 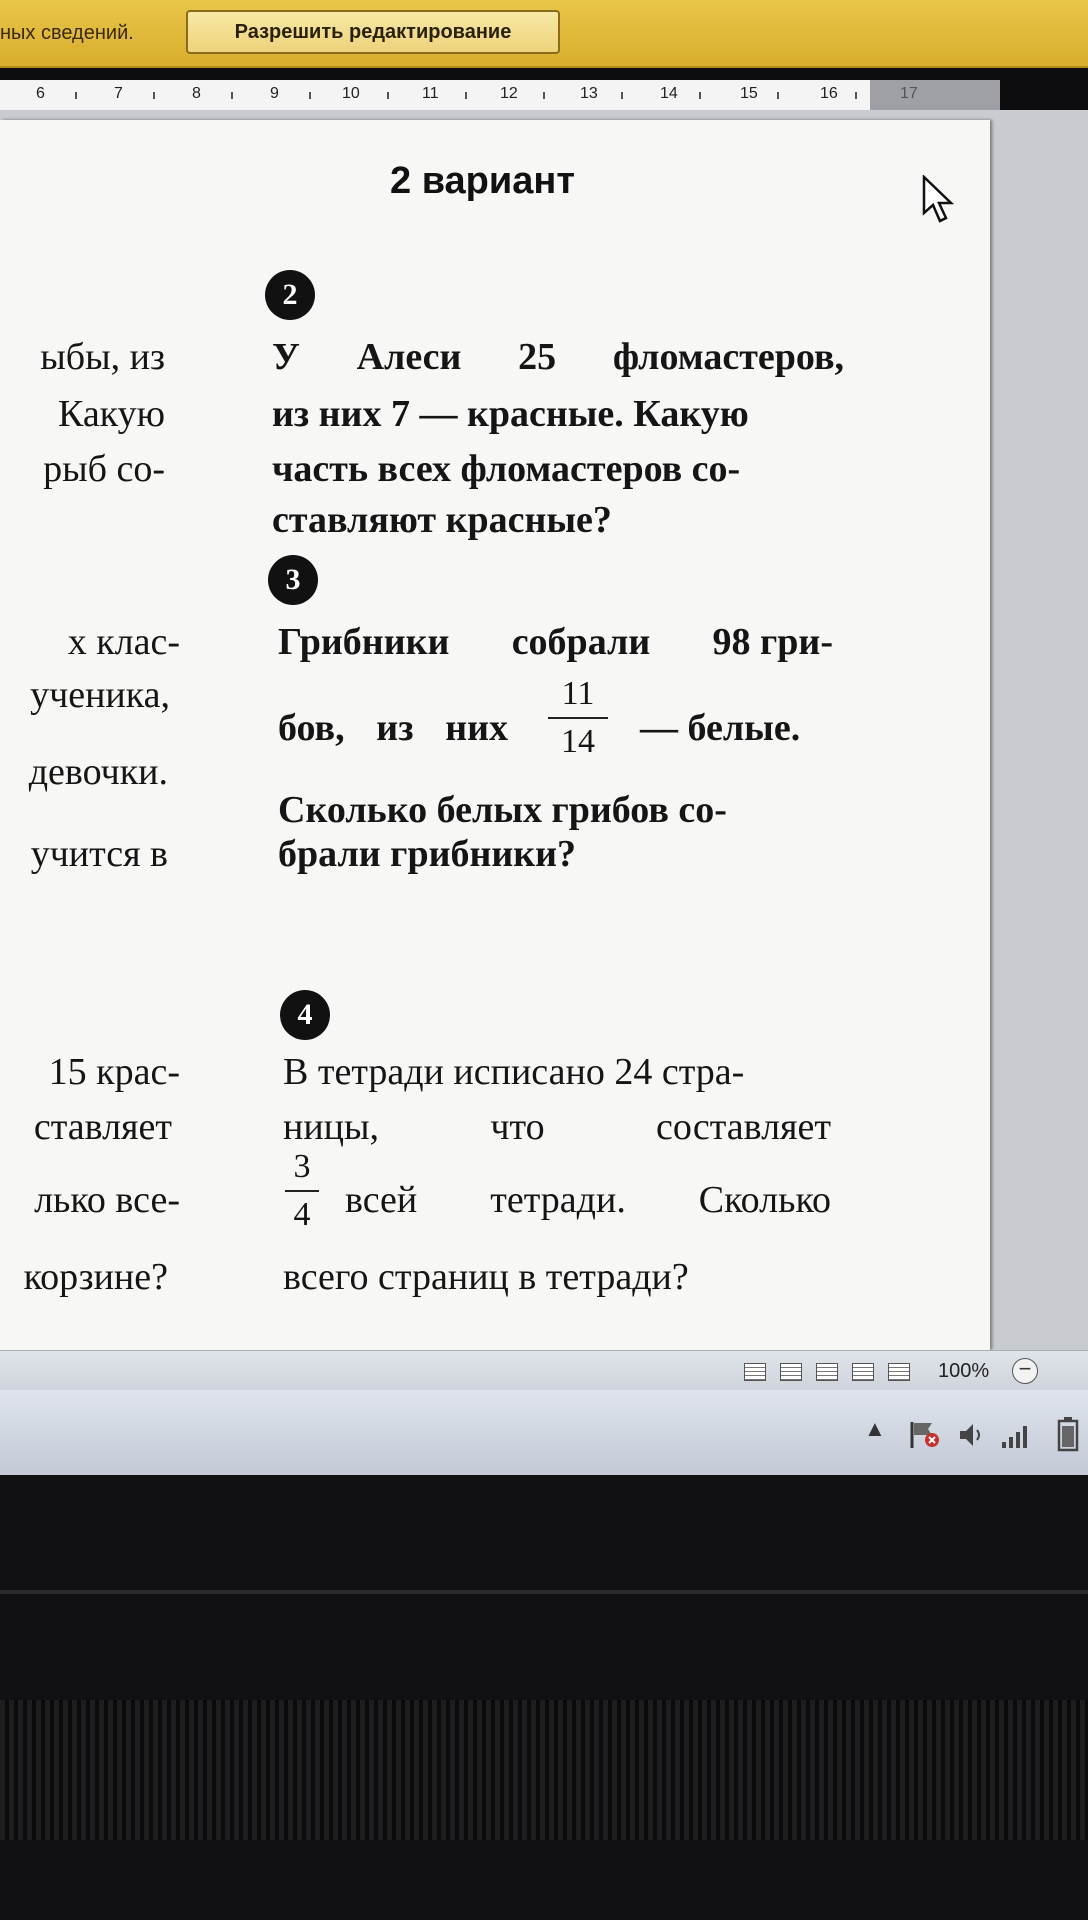 What do you see at coordinates (286, 357) in the screenshot?
I see `word: У` at bounding box center [286, 357].